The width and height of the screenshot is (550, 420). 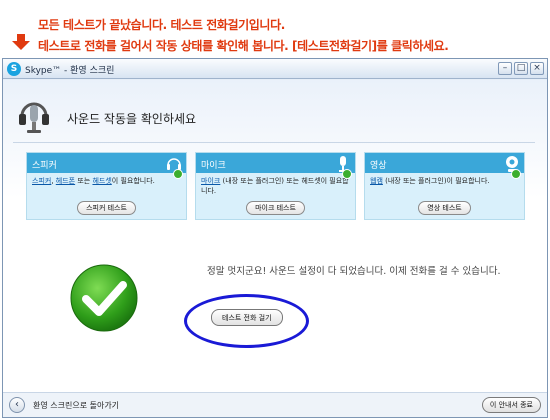 I want to click on speaker-test-button: 스피커 테스트, so click(x=106, y=208).